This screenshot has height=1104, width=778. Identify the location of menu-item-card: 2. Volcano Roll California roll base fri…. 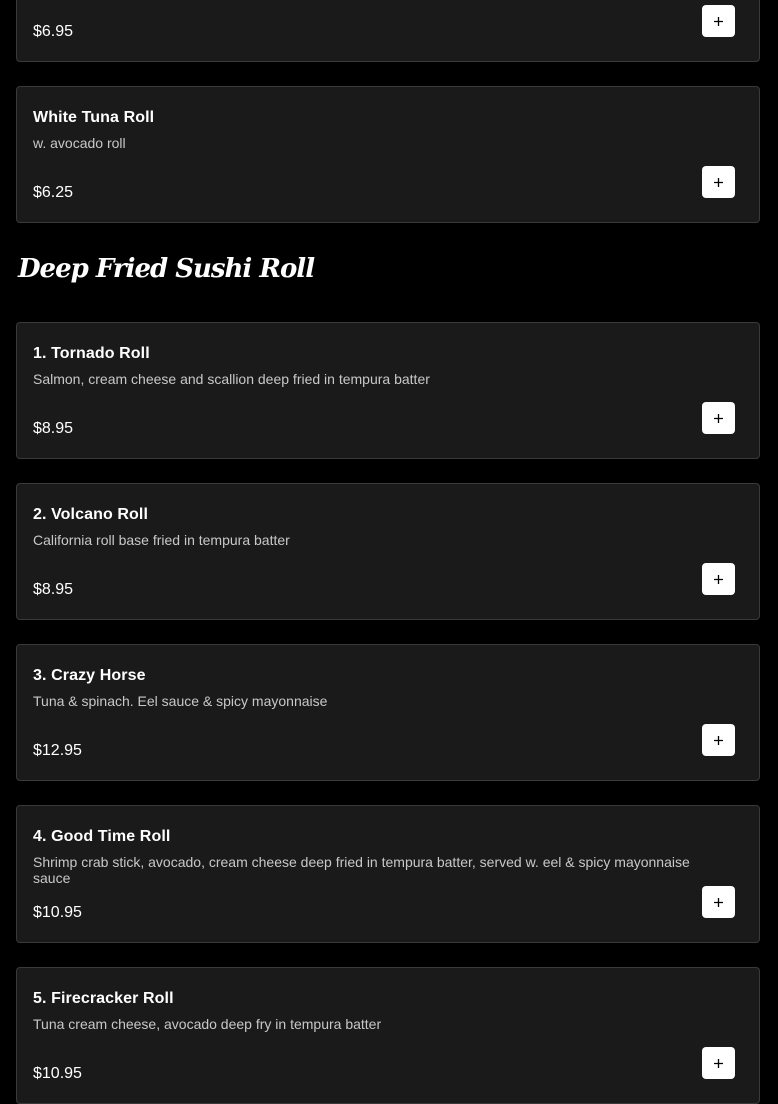
(388, 551).